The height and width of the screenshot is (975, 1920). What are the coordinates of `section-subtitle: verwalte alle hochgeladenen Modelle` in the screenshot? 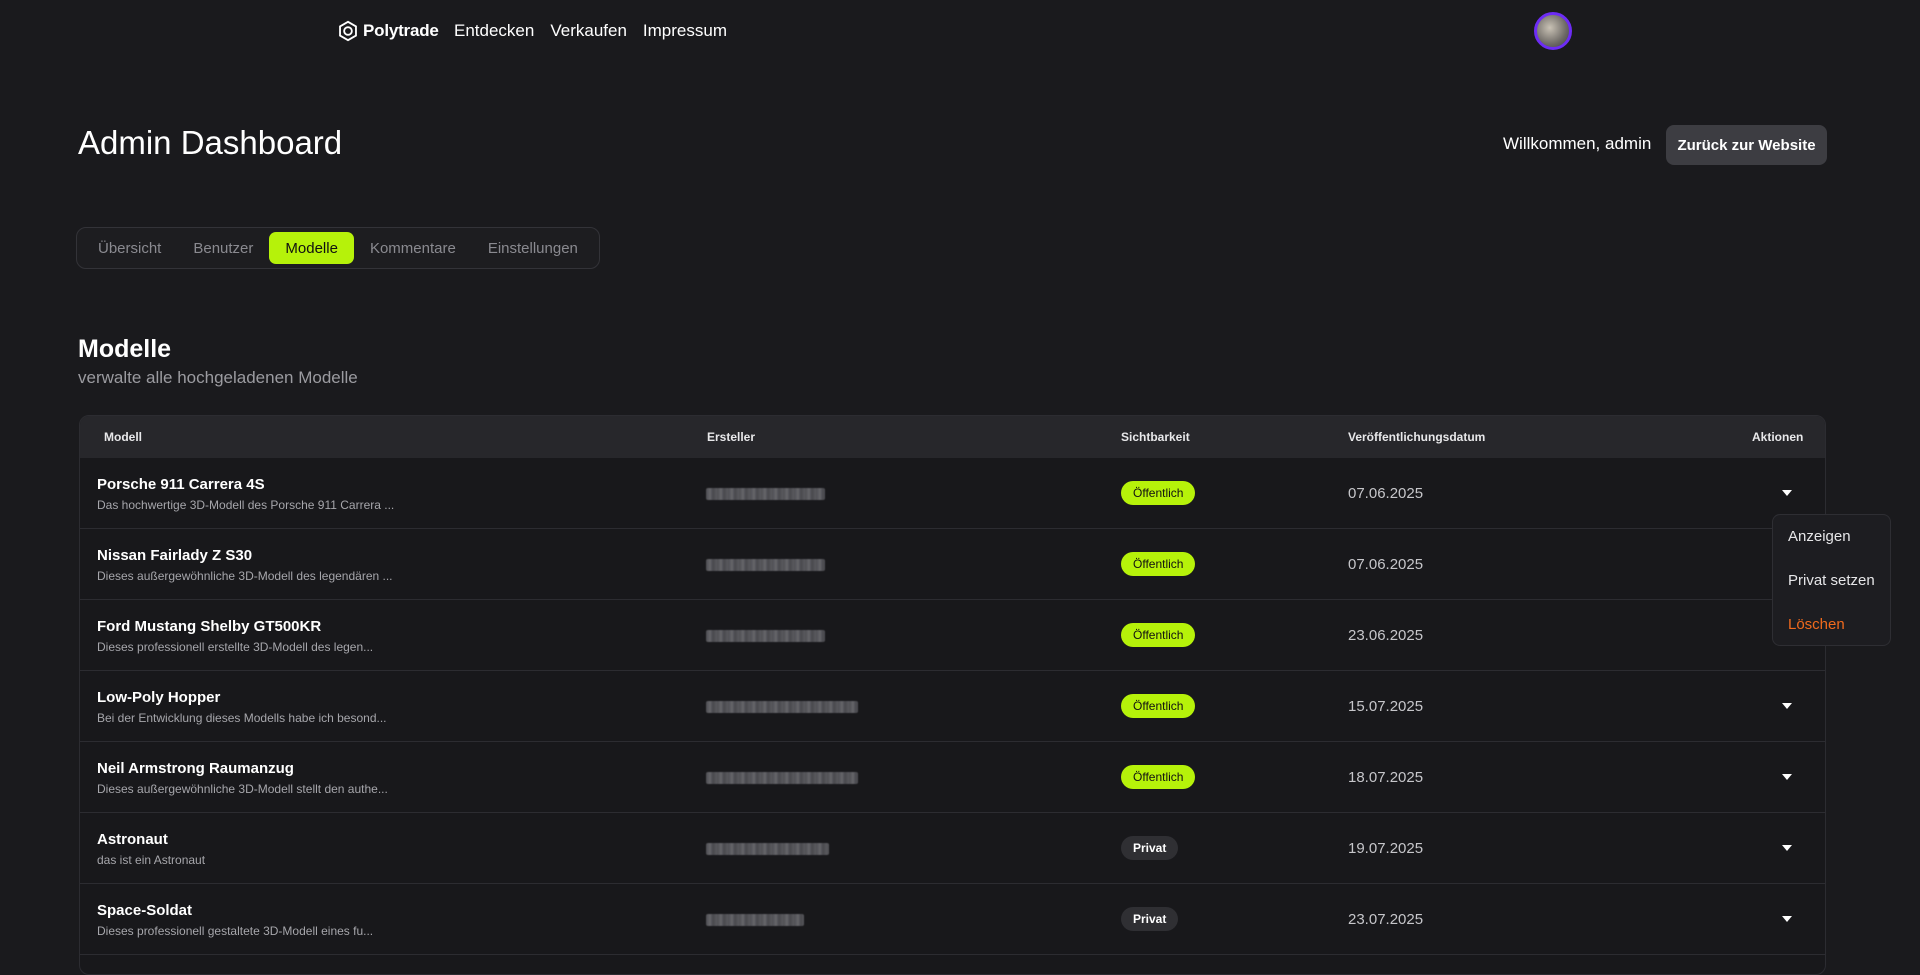 It's located at (218, 377).